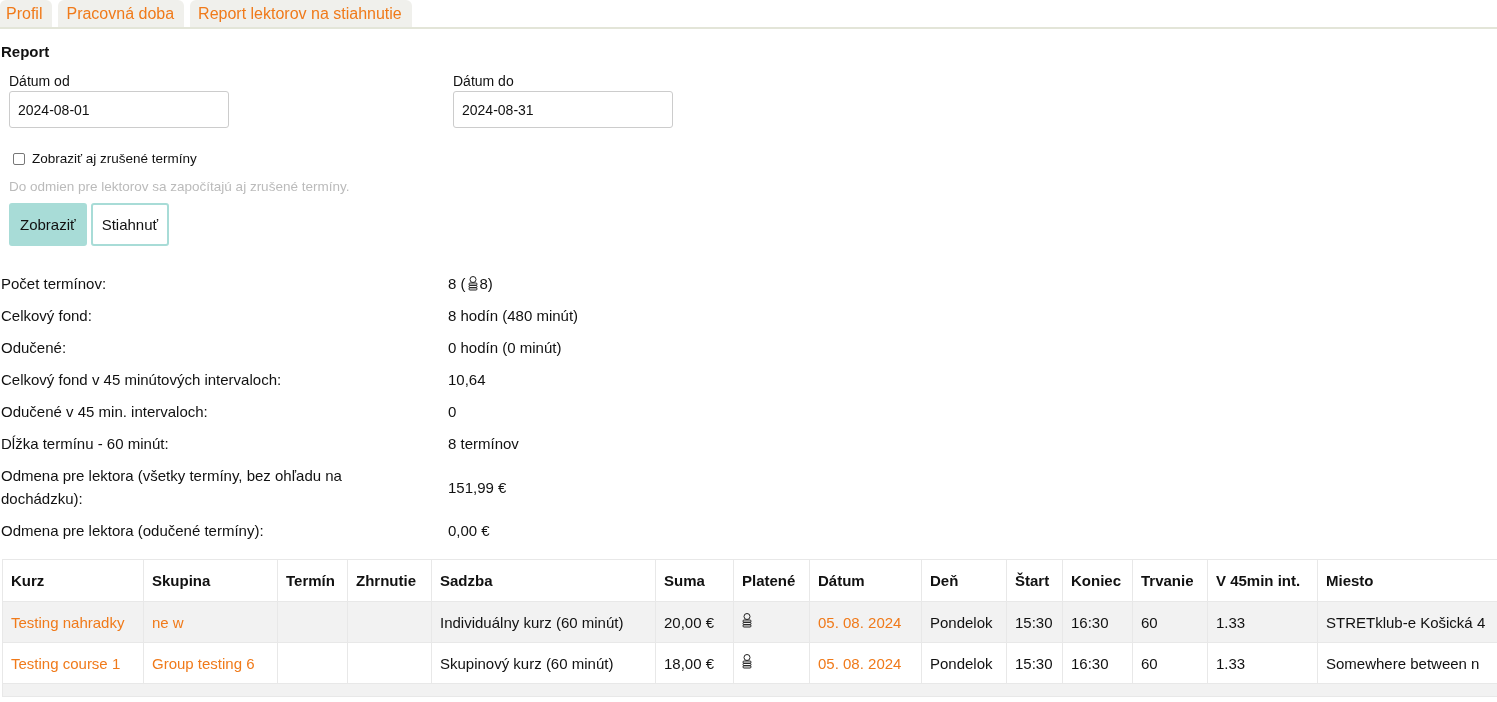  What do you see at coordinates (119, 109) in the screenshot?
I see `date-field: 2024-08-01` at bounding box center [119, 109].